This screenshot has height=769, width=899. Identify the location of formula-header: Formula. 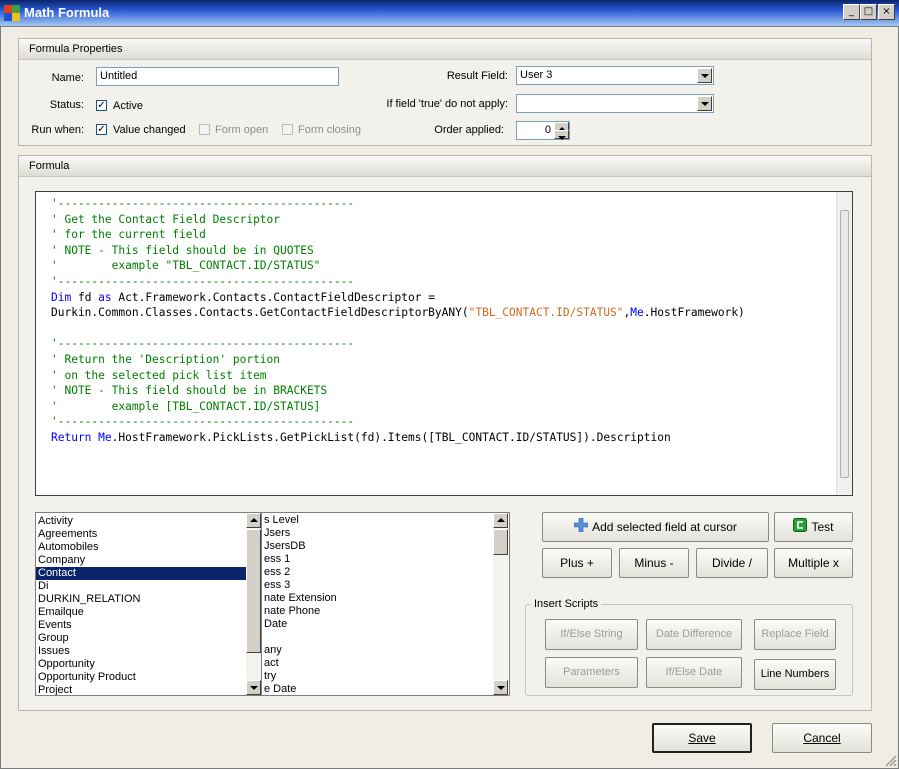
(445, 166).